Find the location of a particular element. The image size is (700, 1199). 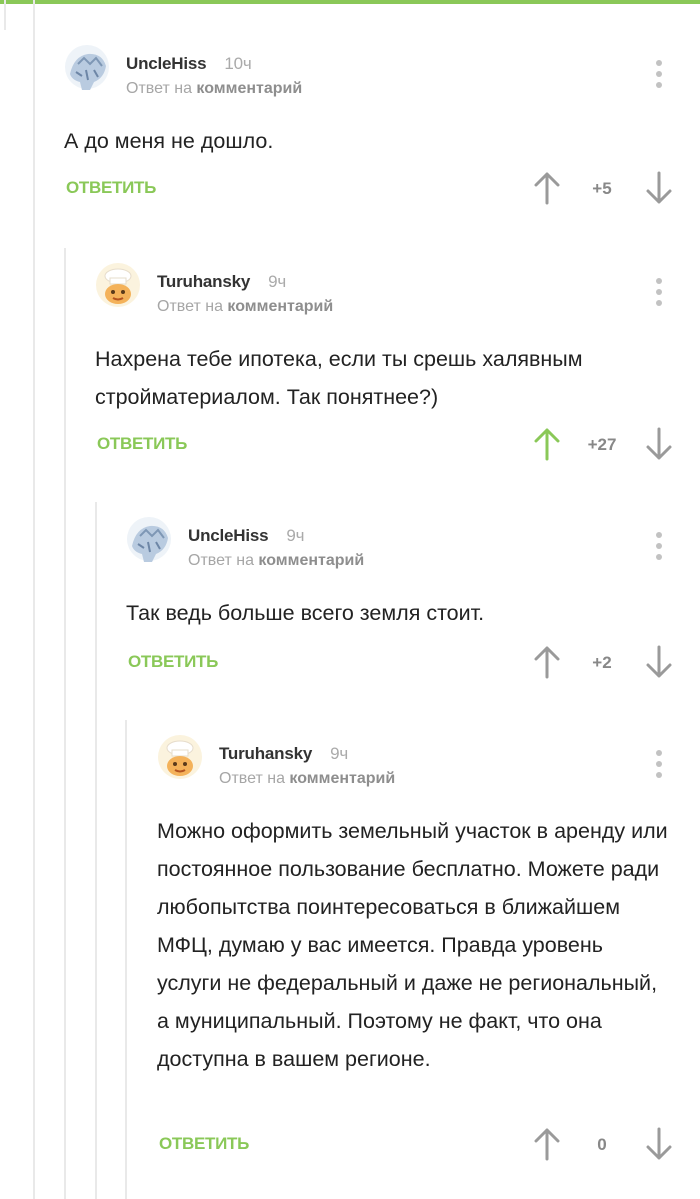

author-name: UncleHiss 9ч is located at coordinates (246, 536).